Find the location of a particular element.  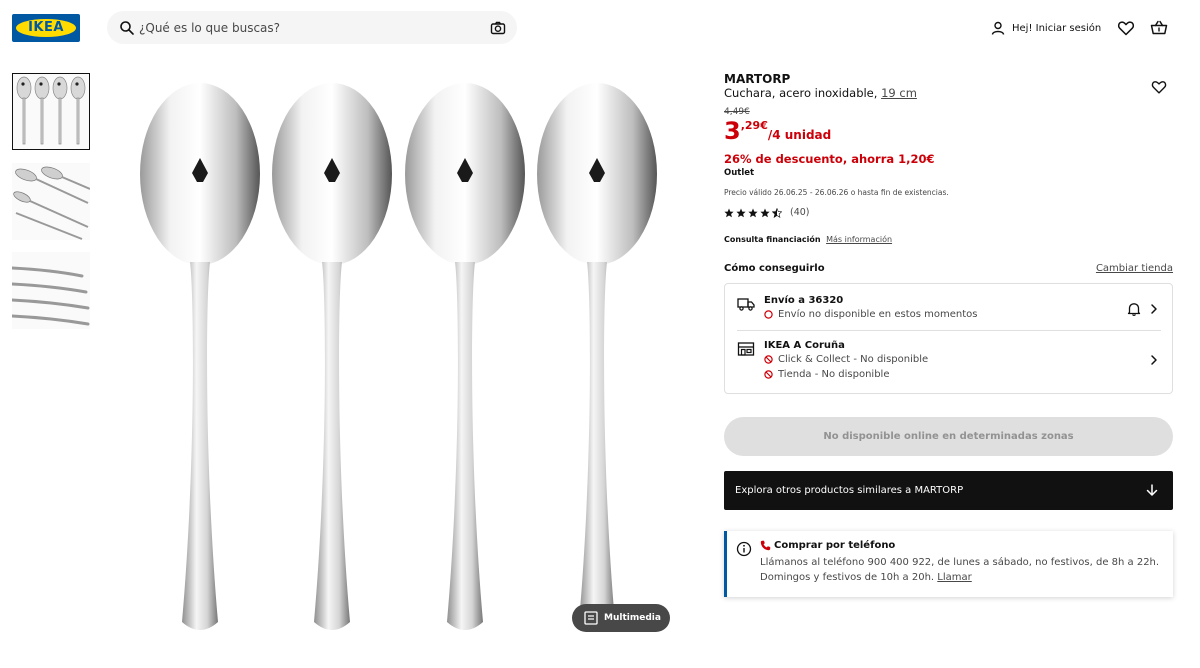

divider is located at coordinates (949, 330).